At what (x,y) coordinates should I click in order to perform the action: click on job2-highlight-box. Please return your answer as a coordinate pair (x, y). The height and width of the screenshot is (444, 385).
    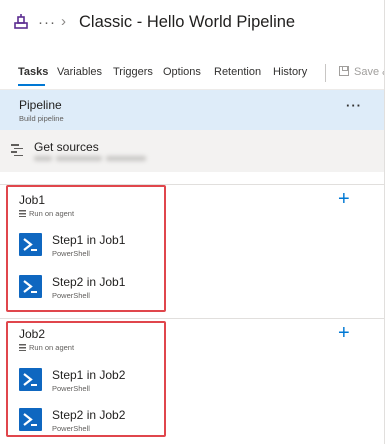
    Looking at the image, I should click on (86, 379).